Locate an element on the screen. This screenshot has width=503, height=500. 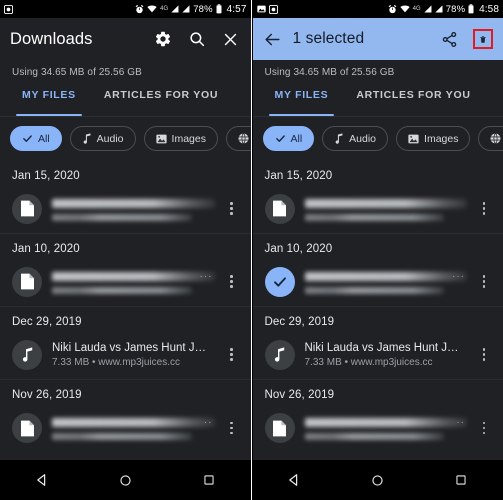
truncation-ellipsis: ·· is located at coordinates (460, 422).